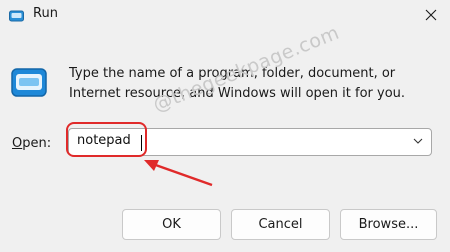 The image size is (450, 252). I want to click on close-icon, so click(431, 15).